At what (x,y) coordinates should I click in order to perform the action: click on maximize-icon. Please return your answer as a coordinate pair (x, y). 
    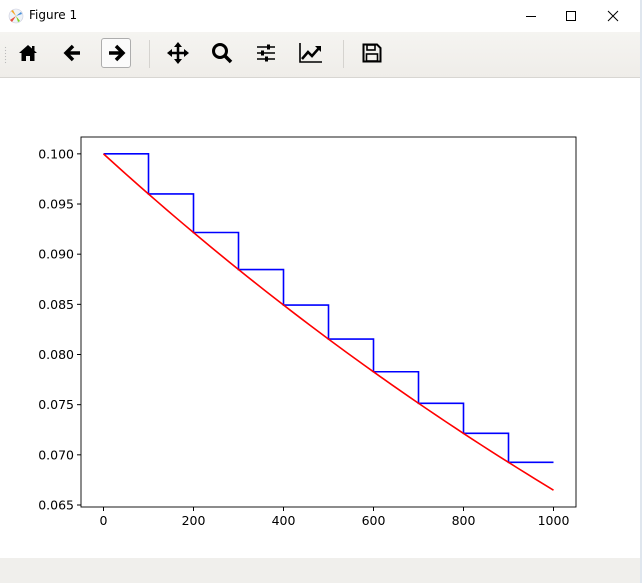
    Looking at the image, I should click on (571, 16).